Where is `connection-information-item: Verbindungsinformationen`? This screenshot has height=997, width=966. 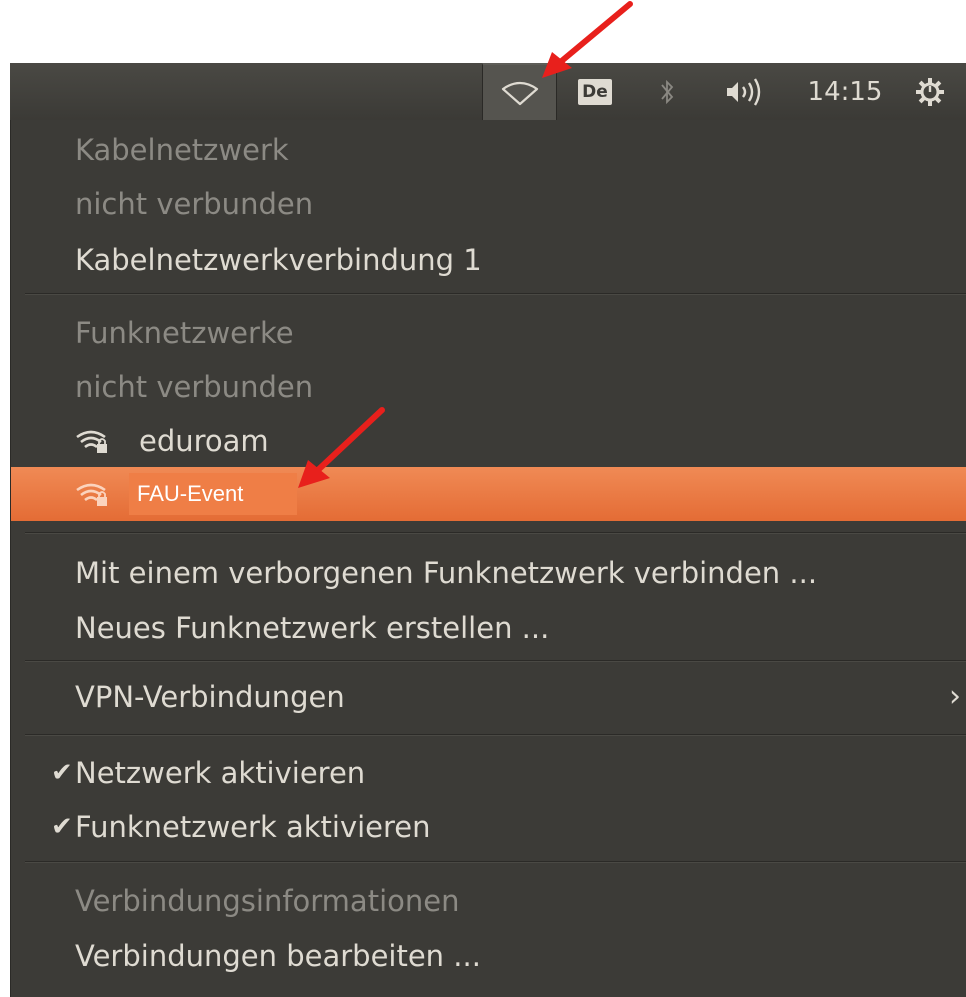 connection-information-item: Verbindungsinformationen is located at coordinates (267, 901).